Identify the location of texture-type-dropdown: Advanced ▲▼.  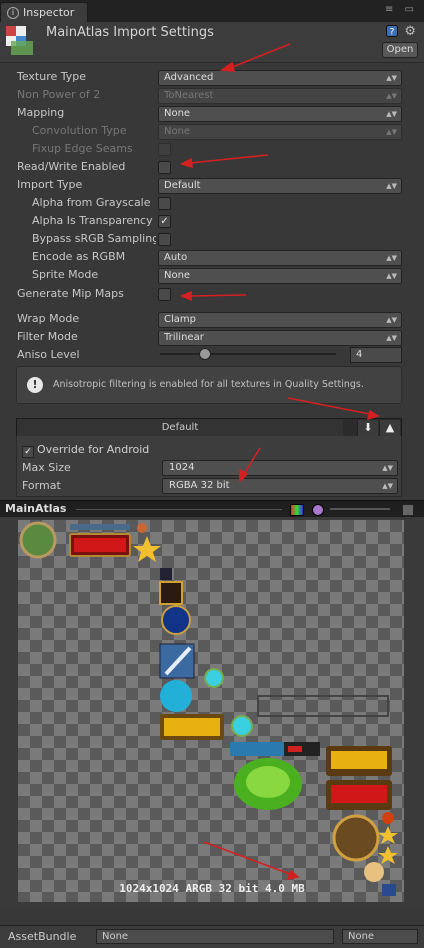
(280, 78).